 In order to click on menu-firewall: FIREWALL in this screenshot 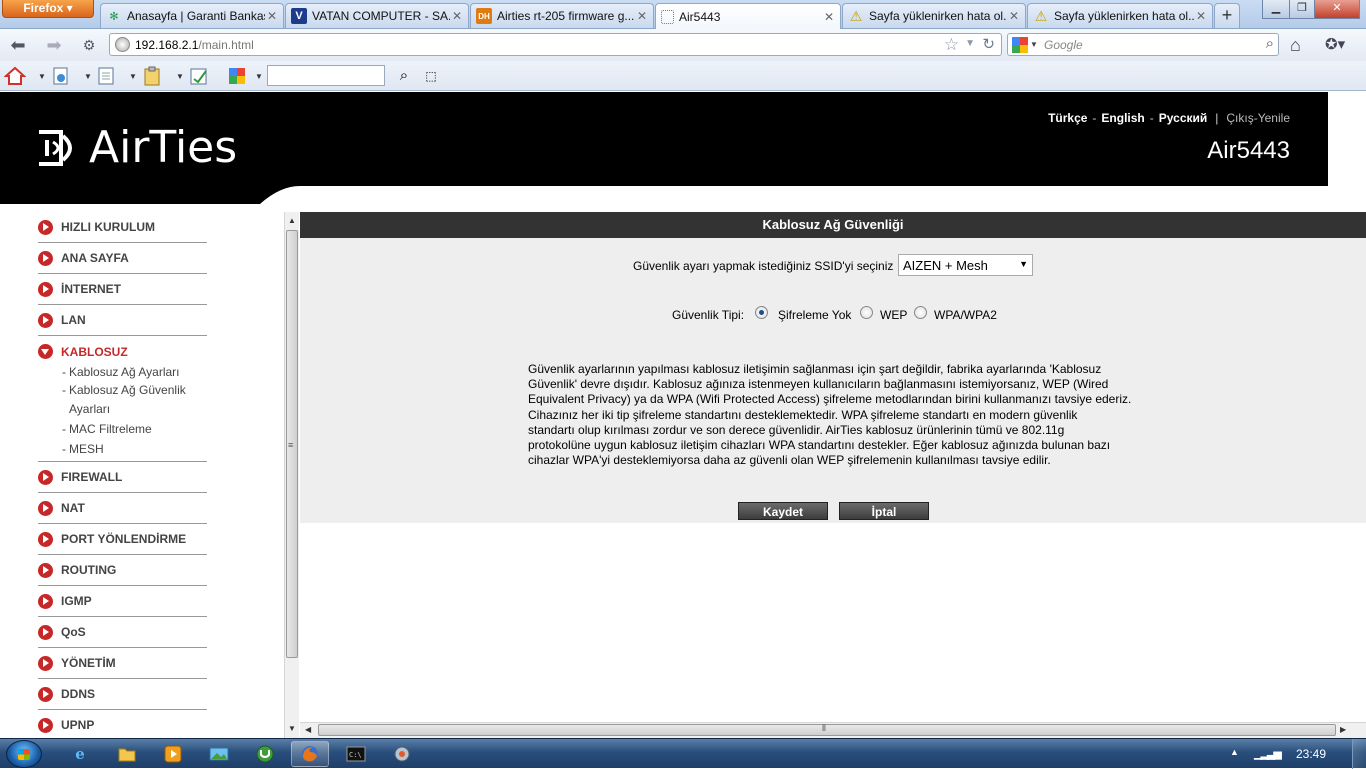, I will do `click(122, 477)`.